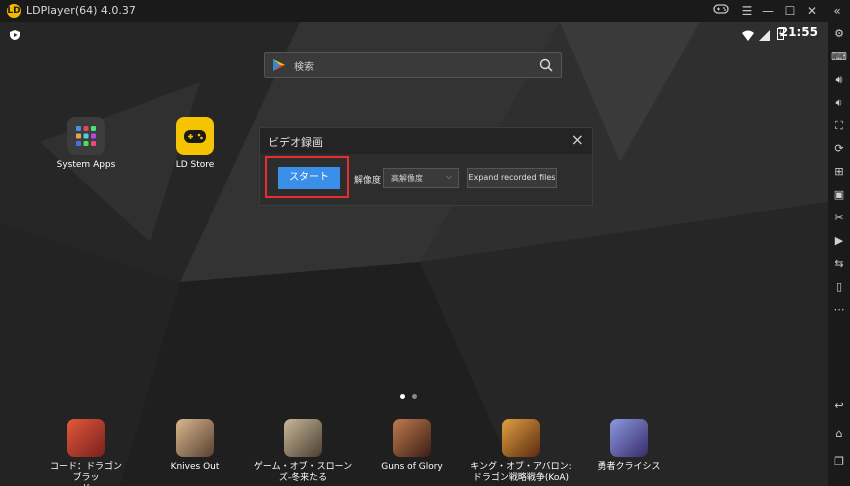  Describe the element at coordinates (448, 176) in the screenshot. I see `chevron-down-icon: ⌵` at that location.